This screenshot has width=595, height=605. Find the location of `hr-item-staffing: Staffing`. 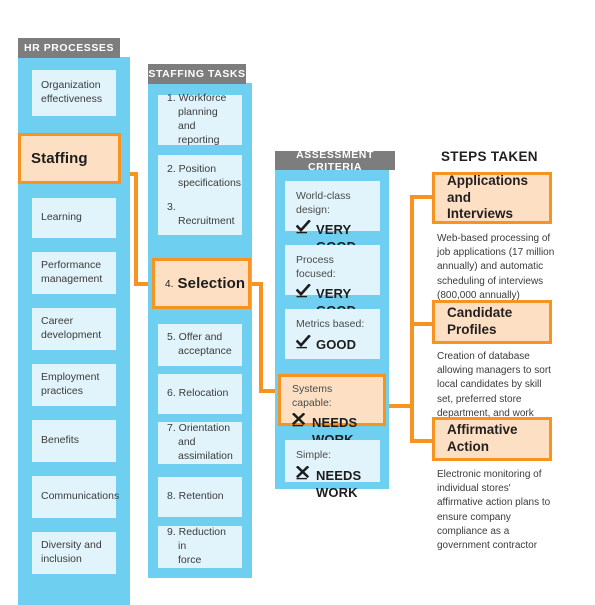

hr-item-staffing: Staffing is located at coordinates (69, 158).